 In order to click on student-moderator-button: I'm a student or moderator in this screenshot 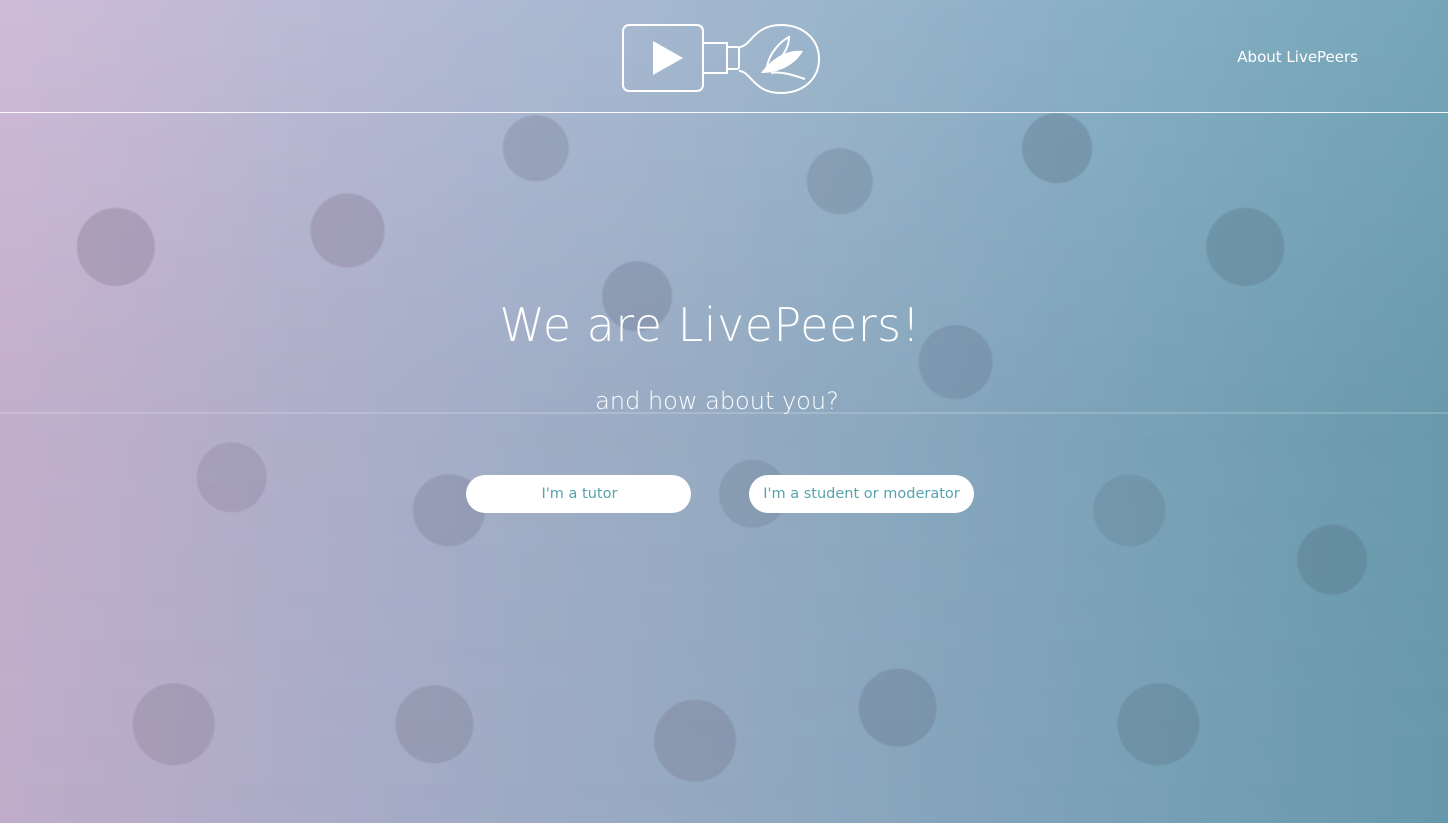, I will do `click(861, 494)`.